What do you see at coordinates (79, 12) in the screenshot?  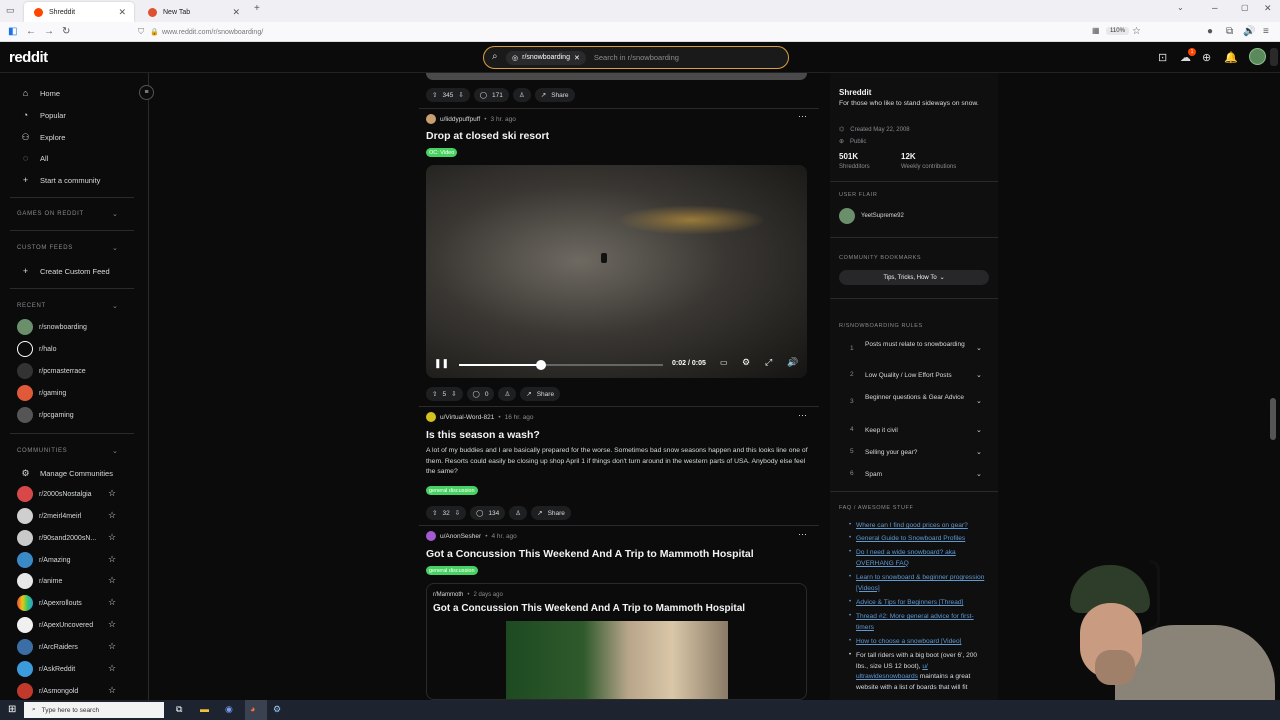 I see `tab-shreddit: Shreddit ✕` at bounding box center [79, 12].